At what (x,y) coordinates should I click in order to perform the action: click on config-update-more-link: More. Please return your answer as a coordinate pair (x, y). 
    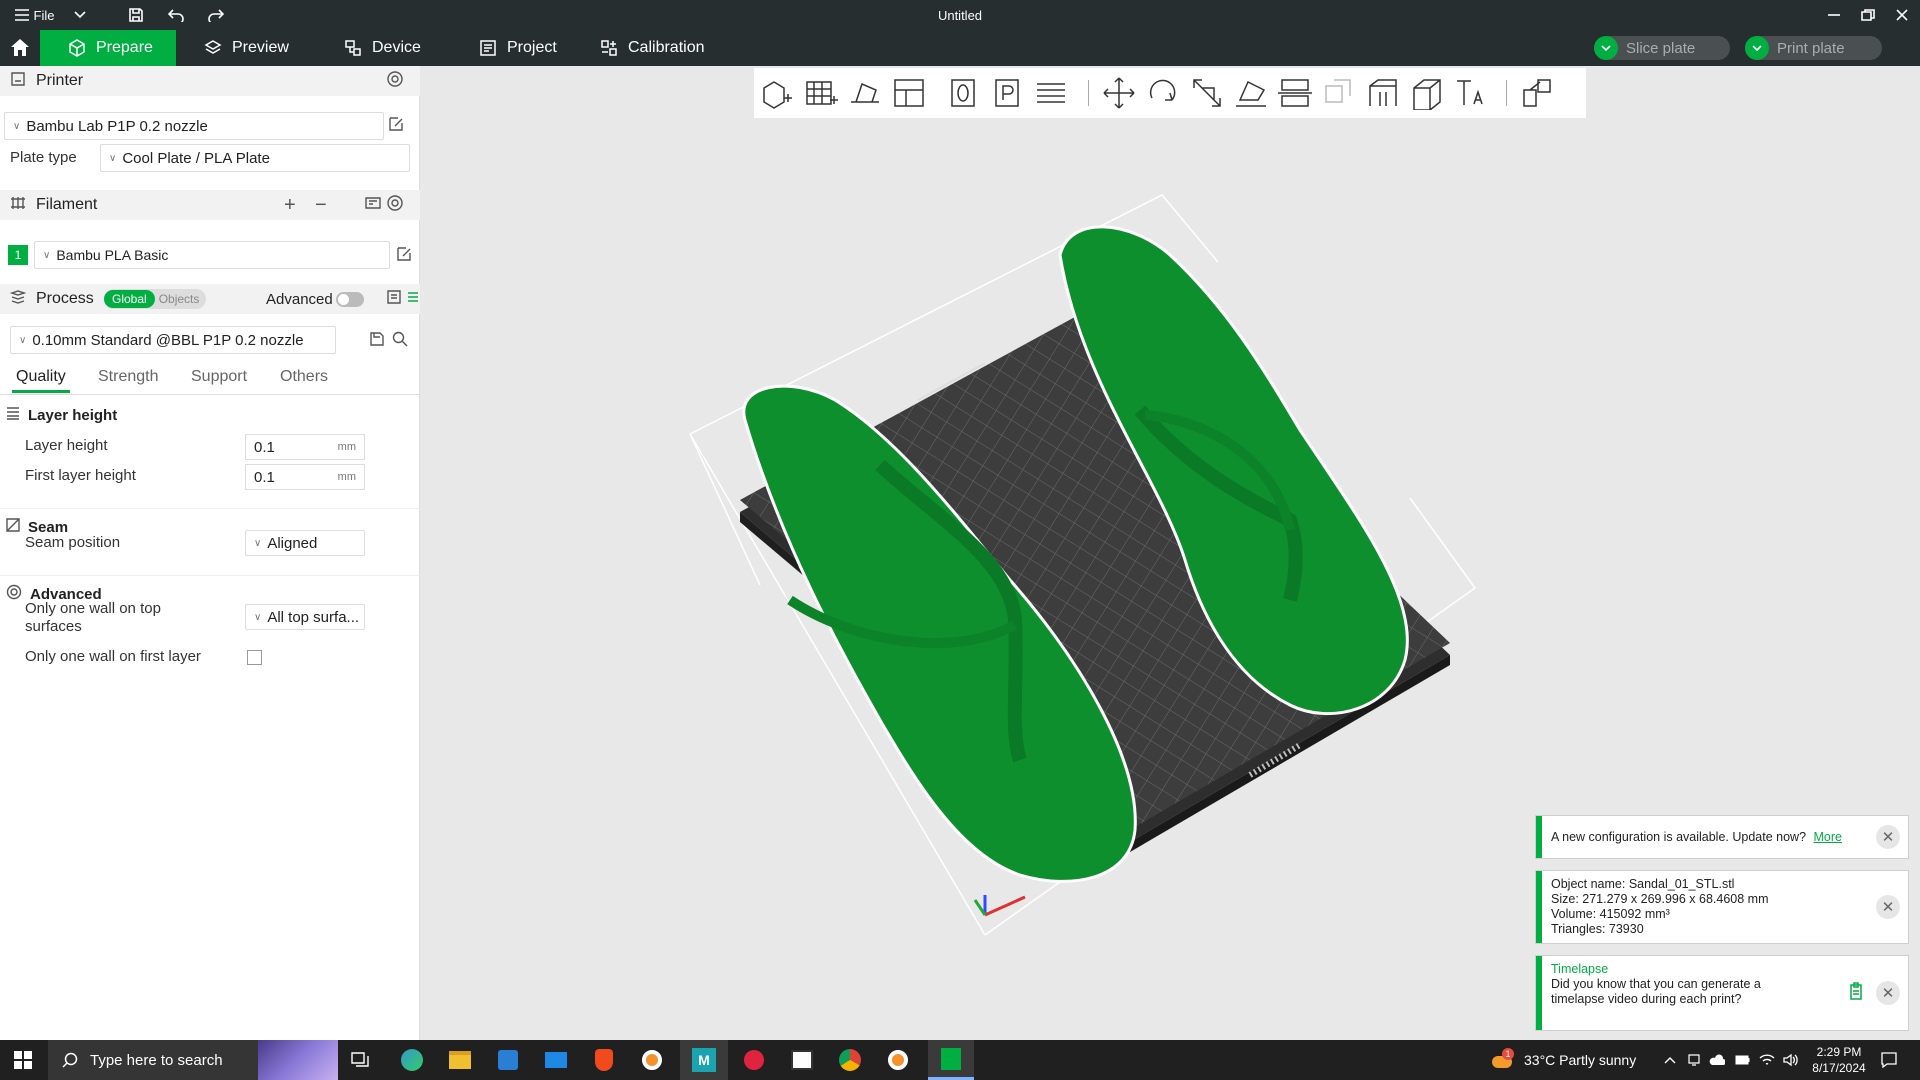
    Looking at the image, I should click on (1828, 837).